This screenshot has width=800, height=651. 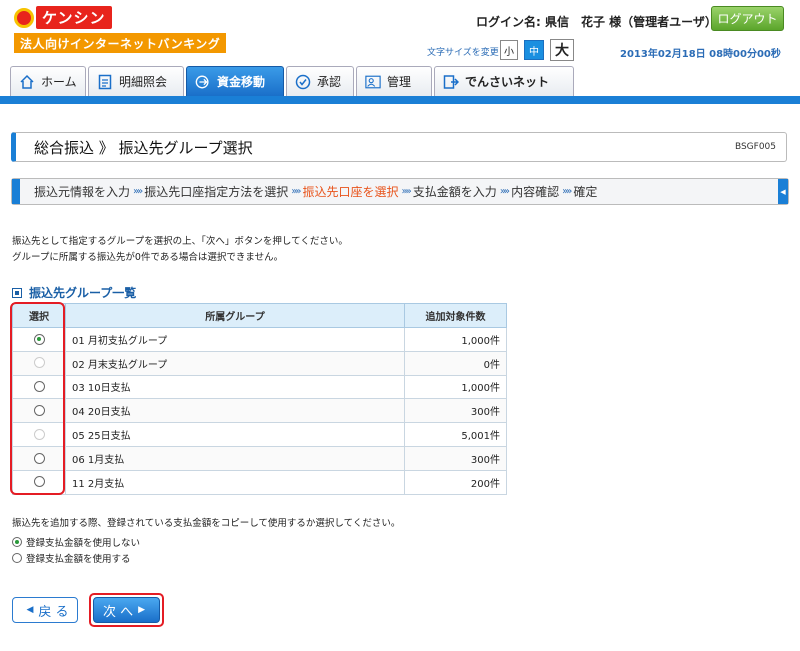 What do you see at coordinates (747, 18) in the screenshot?
I see `logout-button: ログアウト` at bounding box center [747, 18].